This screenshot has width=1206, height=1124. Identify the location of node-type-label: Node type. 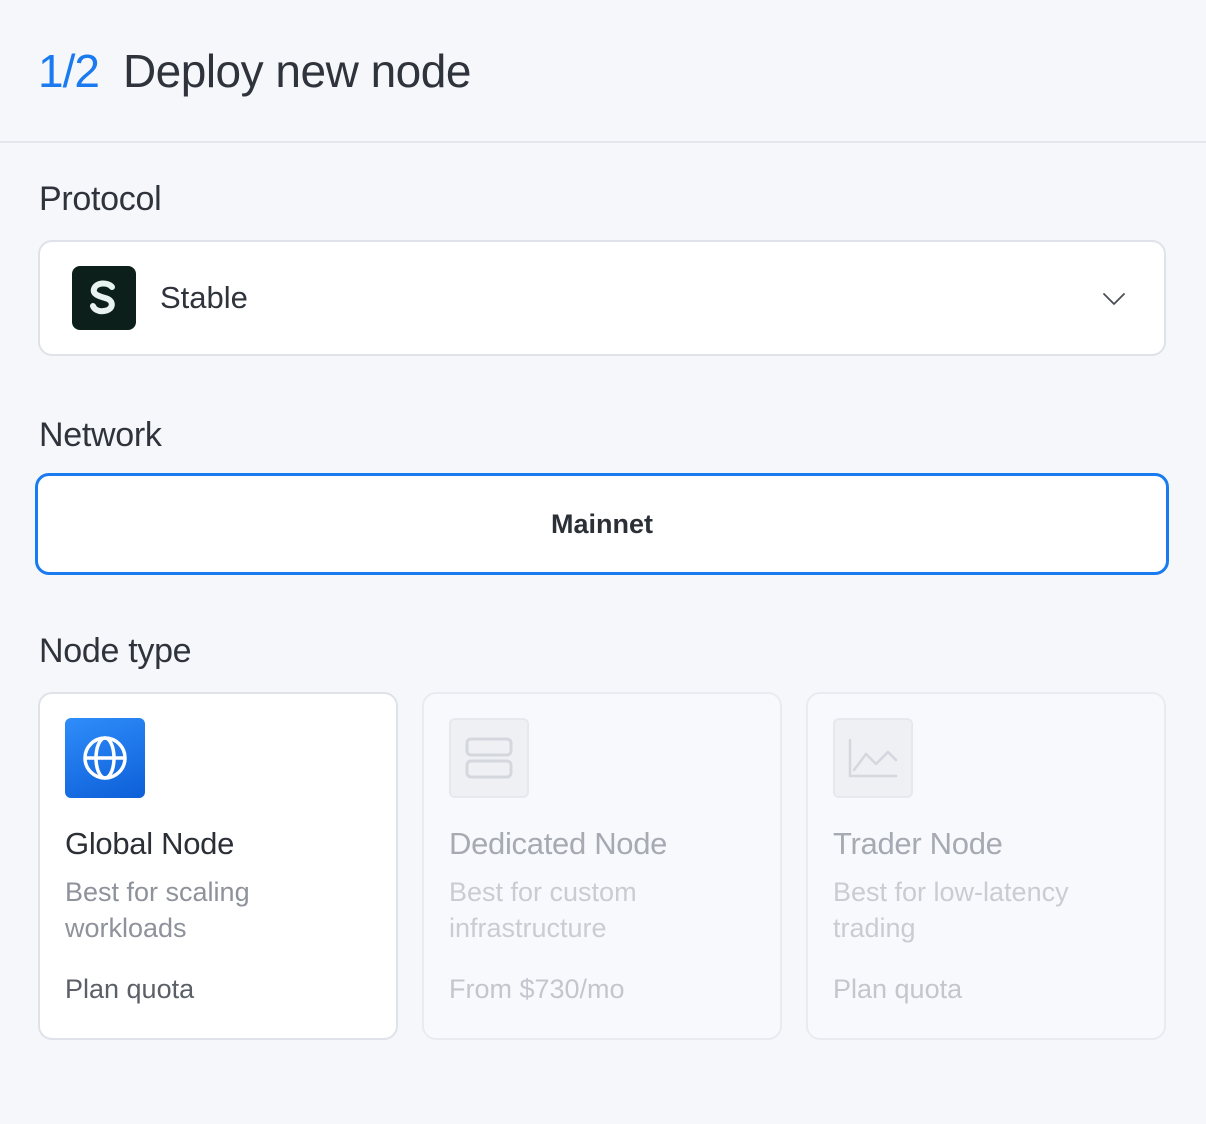
(115, 651).